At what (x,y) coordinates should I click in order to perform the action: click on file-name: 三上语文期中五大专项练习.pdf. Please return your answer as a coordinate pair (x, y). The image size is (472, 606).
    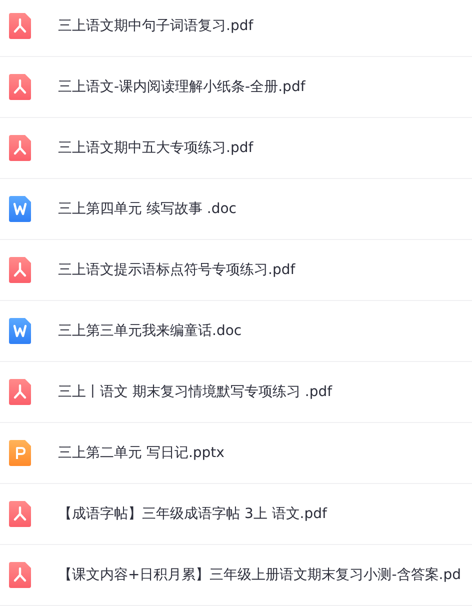
    Looking at the image, I should click on (156, 148).